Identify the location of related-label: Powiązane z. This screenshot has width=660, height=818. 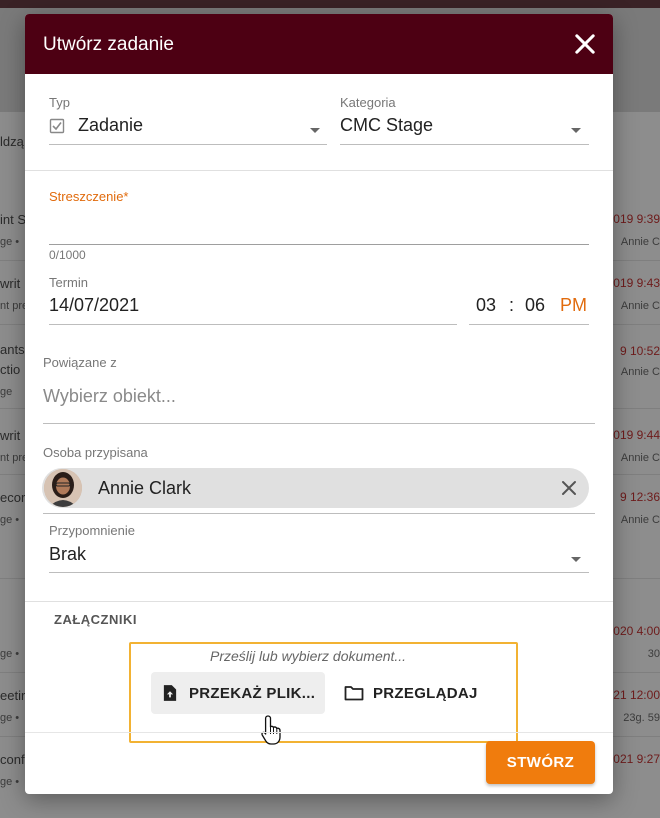
(80, 362).